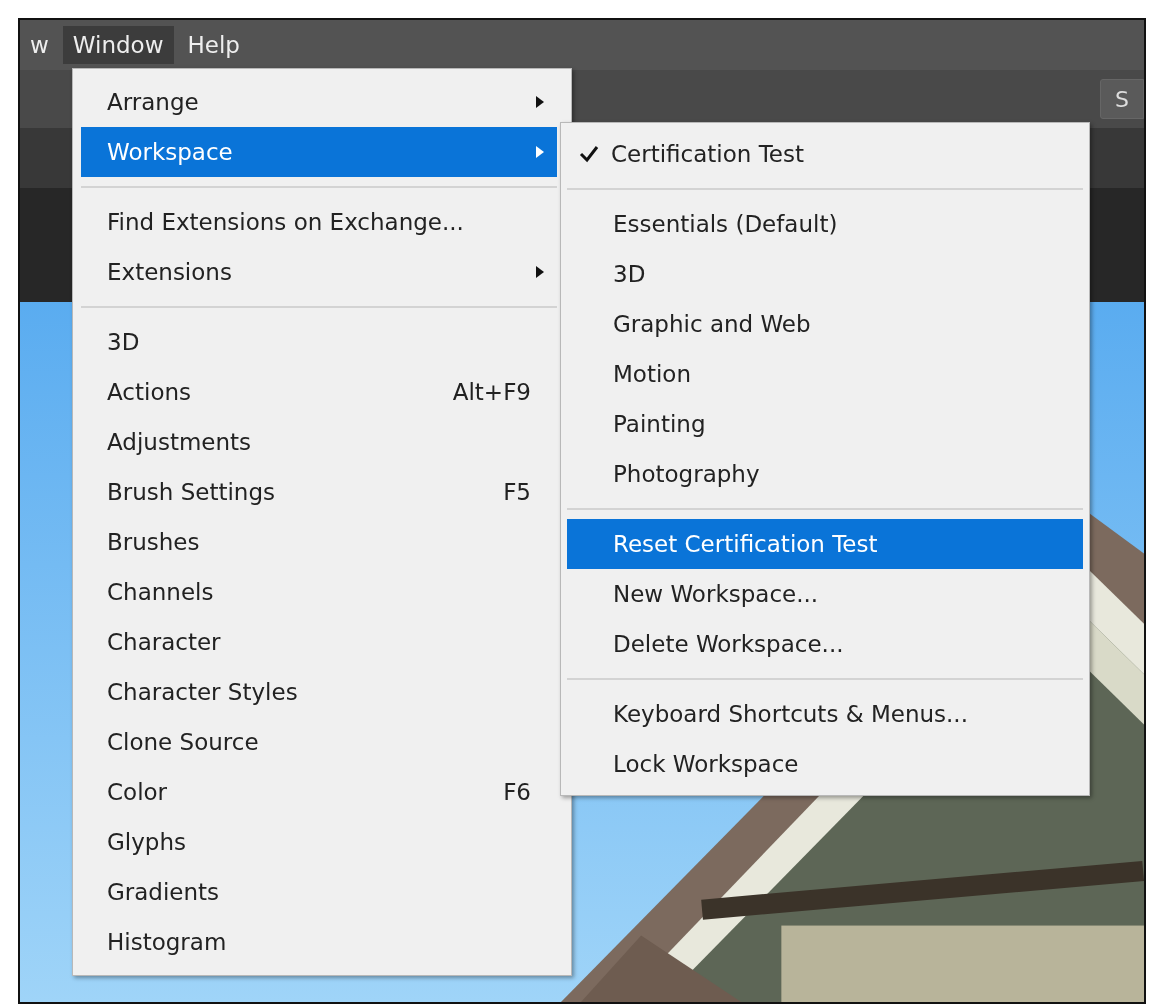  I want to click on menu-item: Actions Alt+F9, so click(319, 392).